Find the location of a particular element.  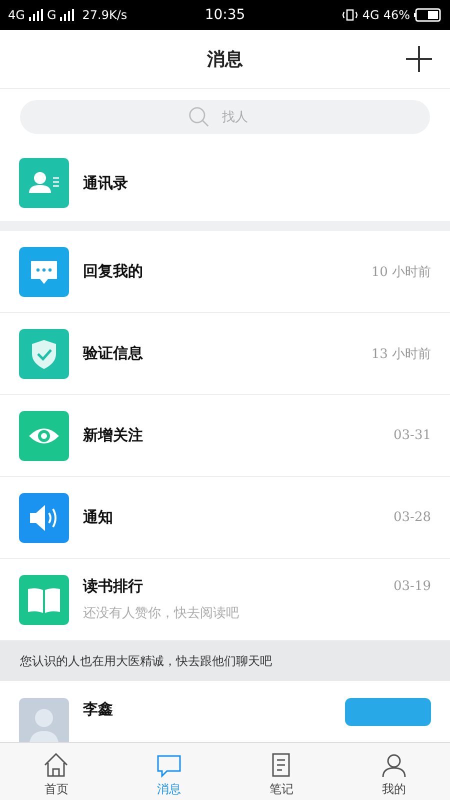

contacts-row: 通讯录 is located at coordinates (225, 183).